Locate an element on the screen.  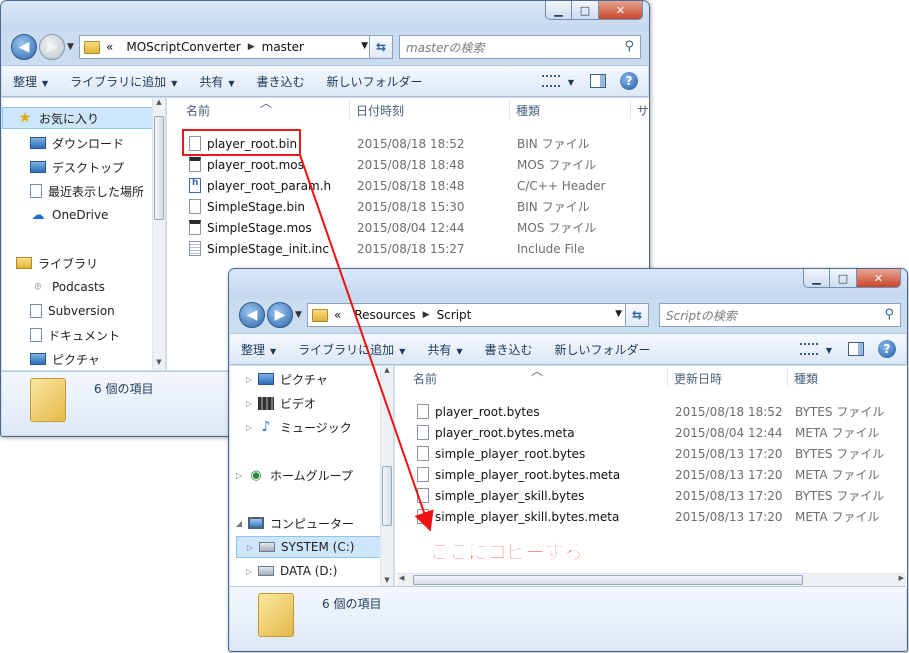
breadcrumb-resources: Resources is located at coordinates (384, 315).